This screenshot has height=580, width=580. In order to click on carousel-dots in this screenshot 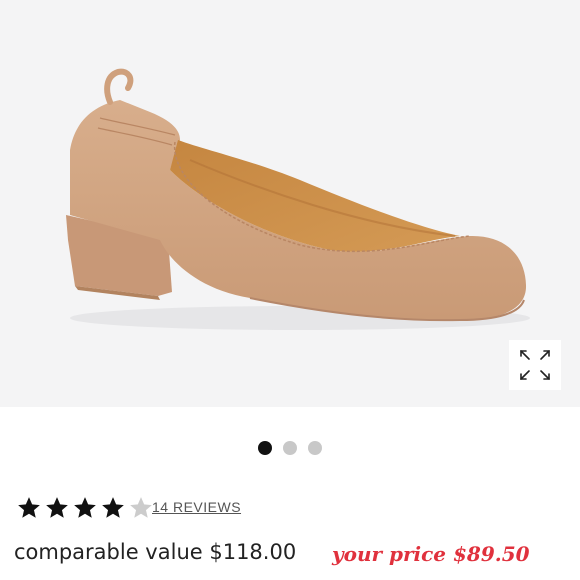, I will do `click(290, 449)`.